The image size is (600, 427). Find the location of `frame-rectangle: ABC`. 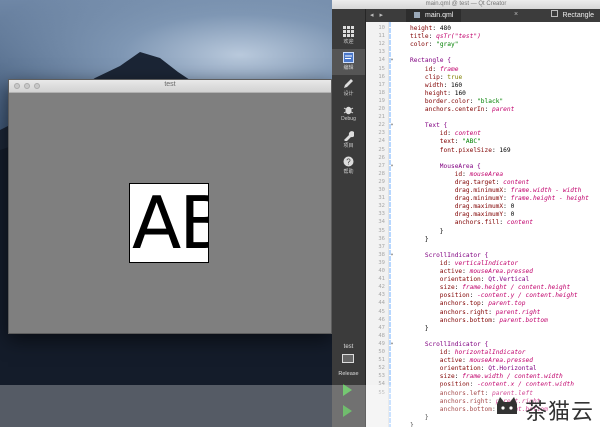

frame-rectangle: ABC is located at coordinates (169, 223).